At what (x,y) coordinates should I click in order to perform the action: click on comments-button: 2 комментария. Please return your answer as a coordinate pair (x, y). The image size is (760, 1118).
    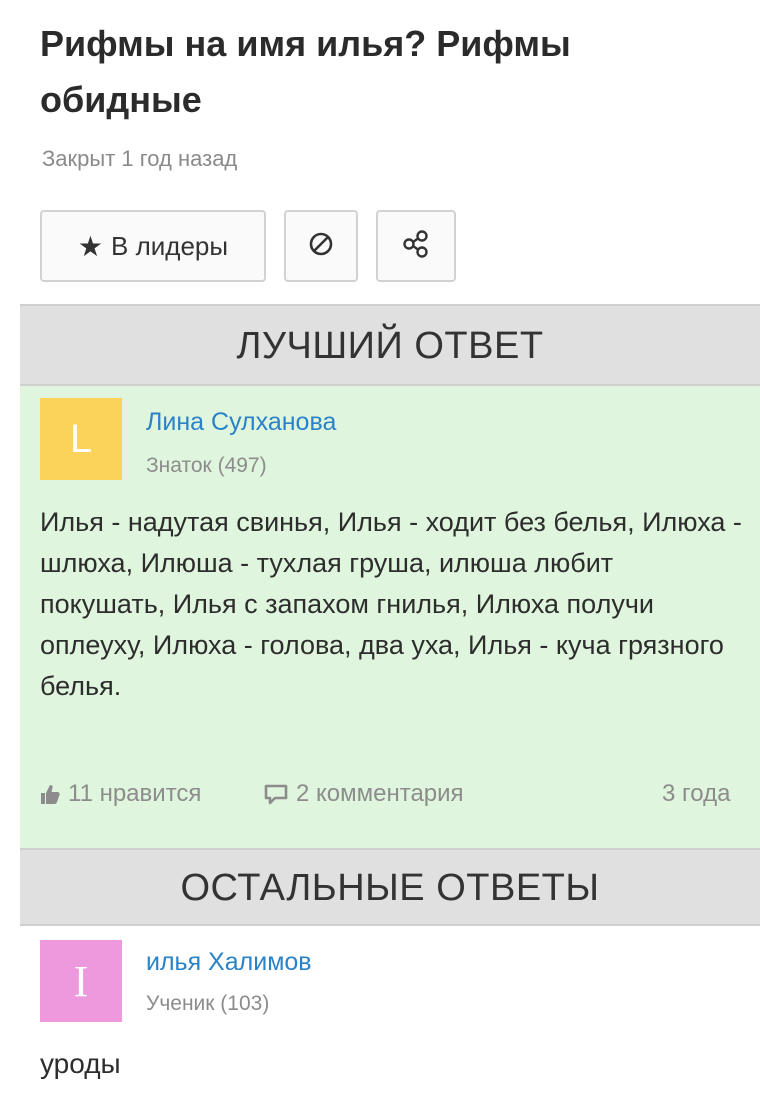
    Looking at the image, I should click on (364, 794).